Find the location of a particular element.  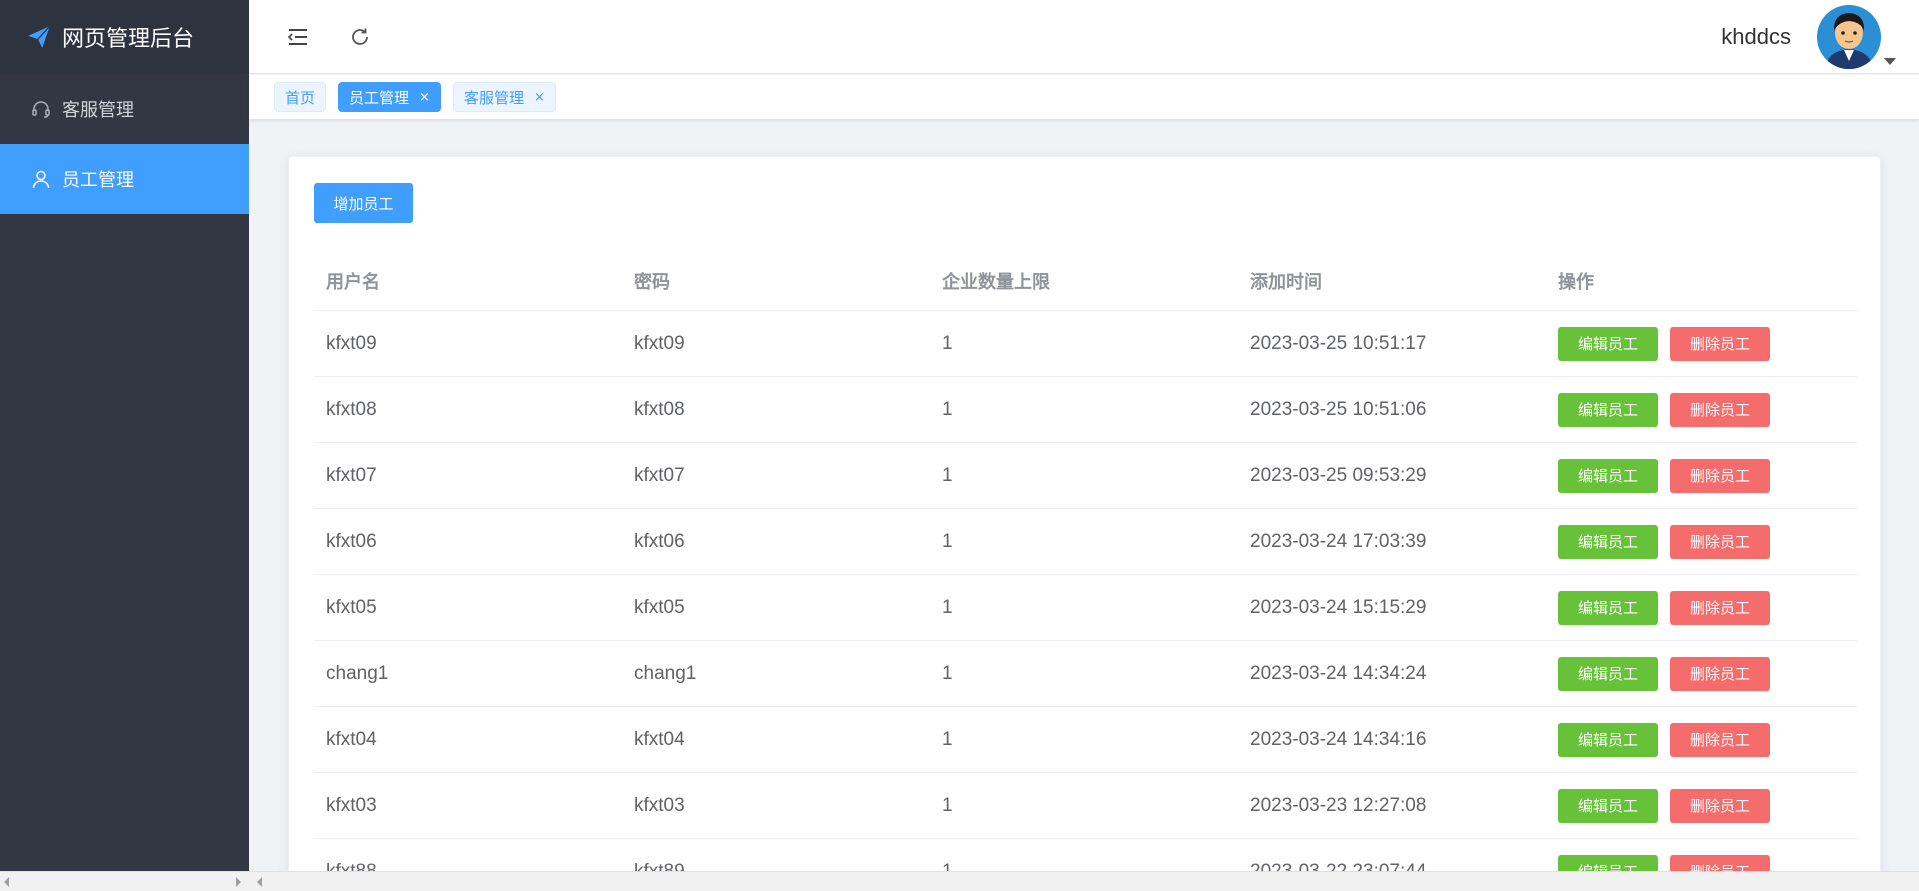

cell-password: kfxt09 is located at coordinates (659, 343).